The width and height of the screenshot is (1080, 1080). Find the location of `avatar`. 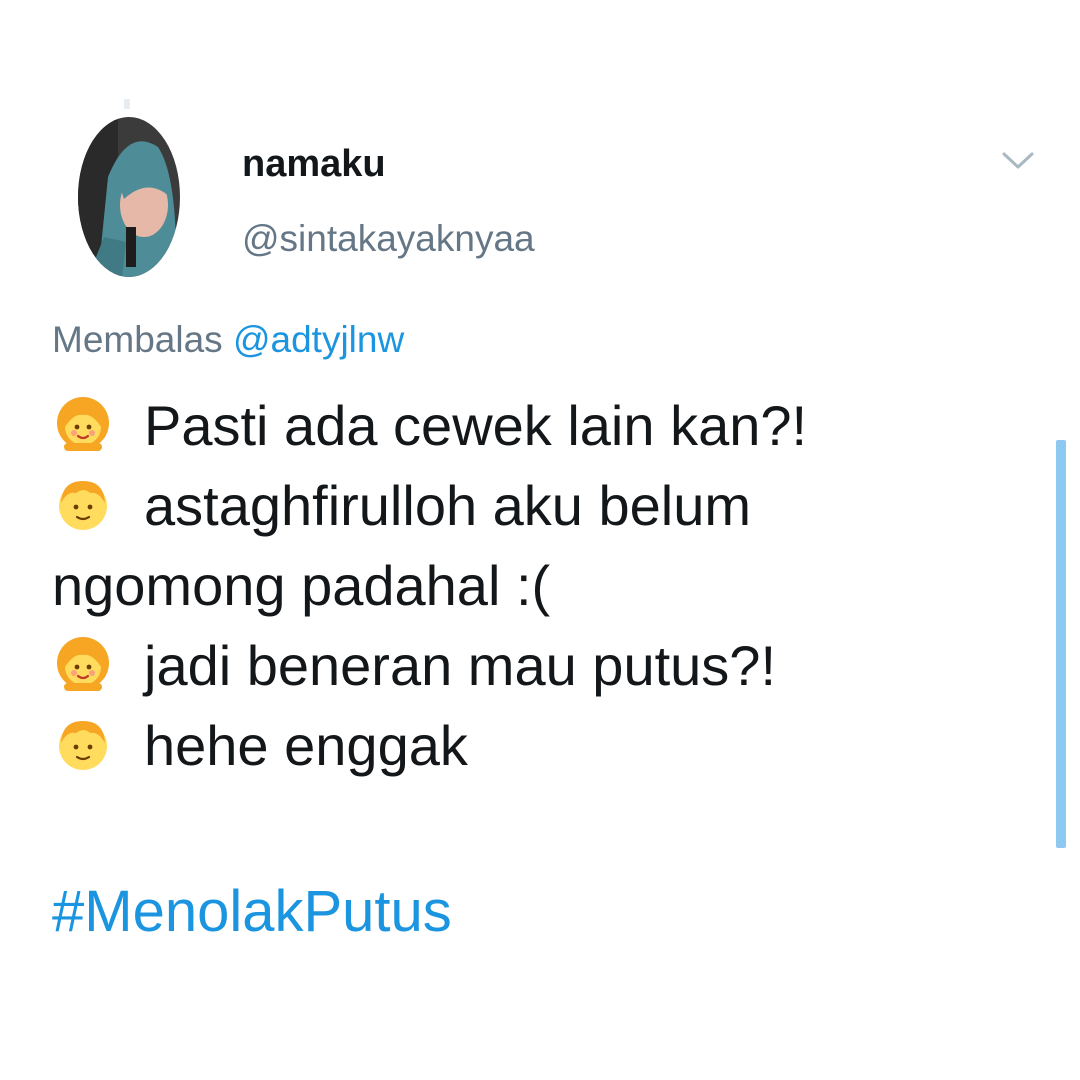

avatar is located at coordinates (129, 197).